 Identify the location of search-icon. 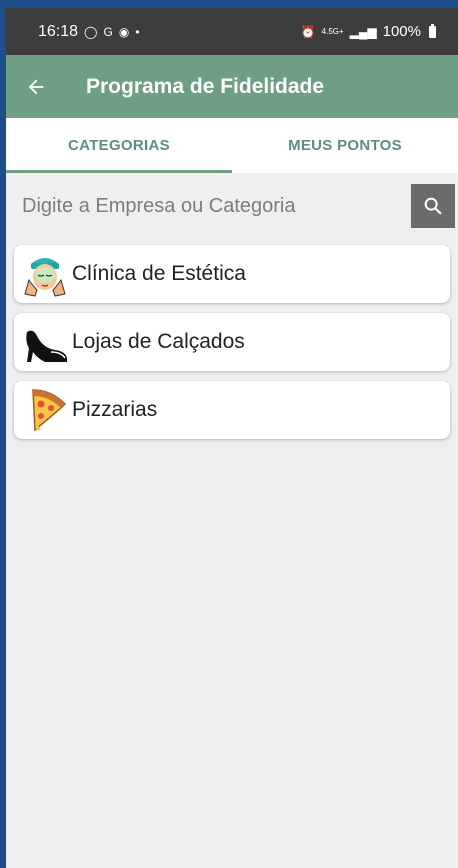
(433, 206).